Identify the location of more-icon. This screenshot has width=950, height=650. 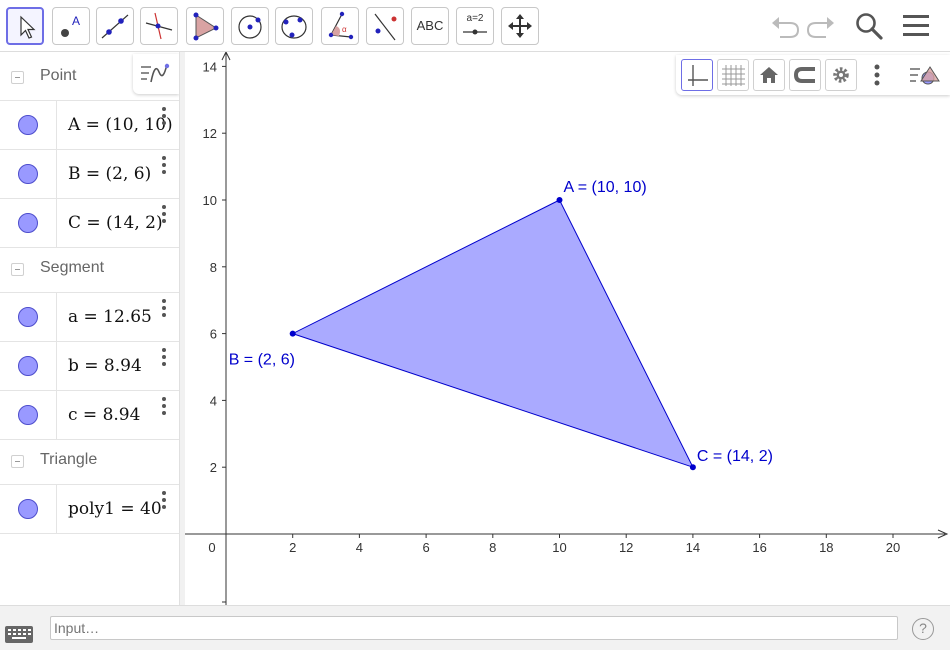
(877, 75).